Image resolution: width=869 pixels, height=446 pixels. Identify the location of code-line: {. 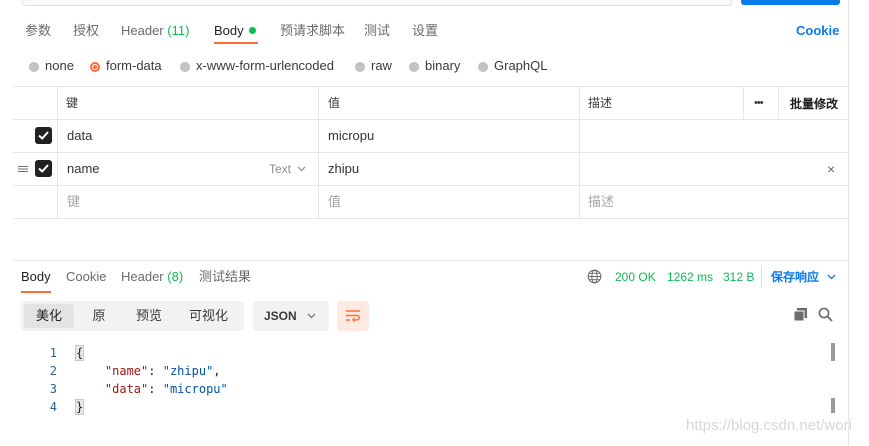
(79, 353).